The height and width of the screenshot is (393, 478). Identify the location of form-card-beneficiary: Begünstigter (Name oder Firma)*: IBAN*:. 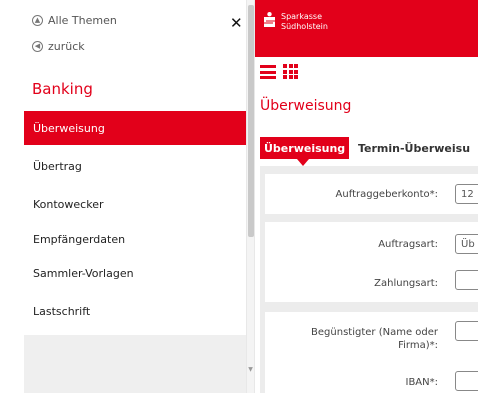
(371, 352).